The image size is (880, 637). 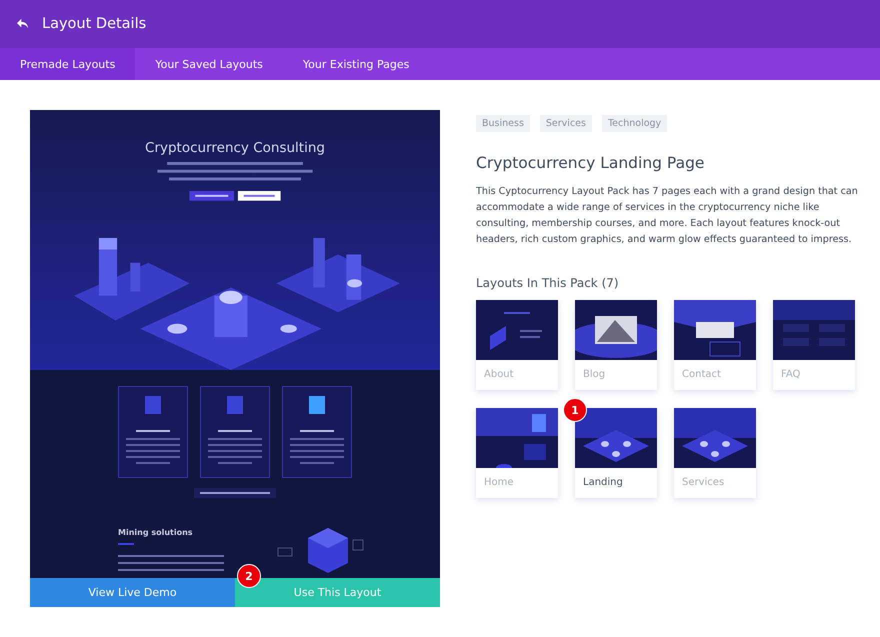 I want to click on live-demo-button: View Live Demo, so click(x=132, y=592).